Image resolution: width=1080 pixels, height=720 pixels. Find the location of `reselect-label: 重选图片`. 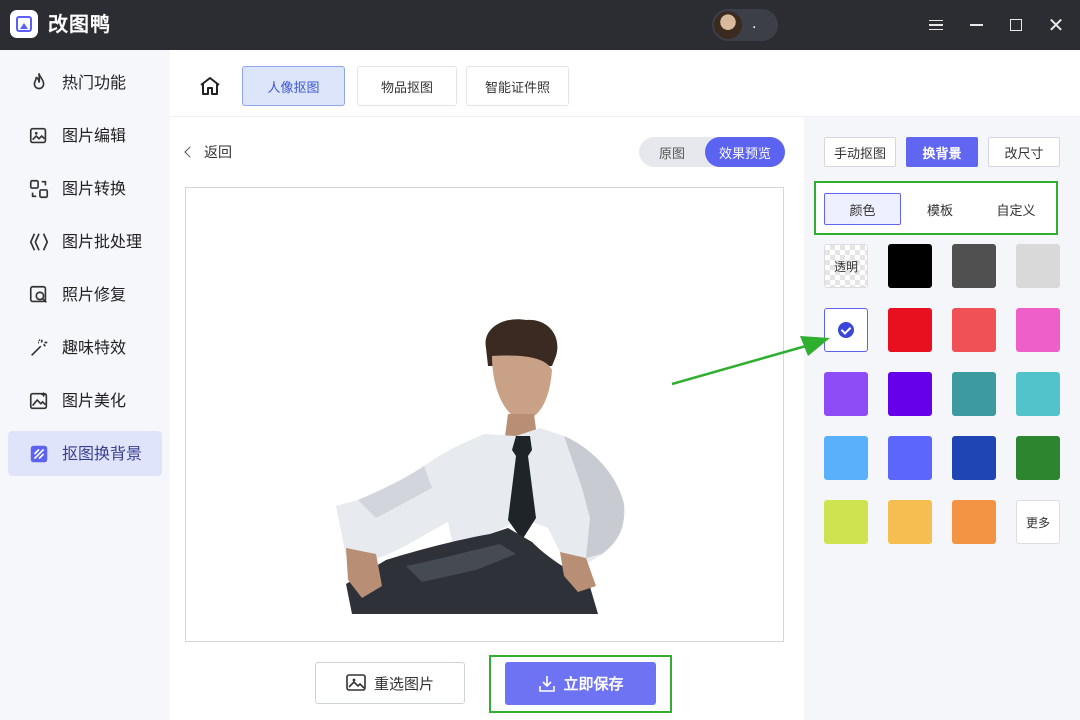

reselect-label: 重选图片 is located at coordinates (403, 683).